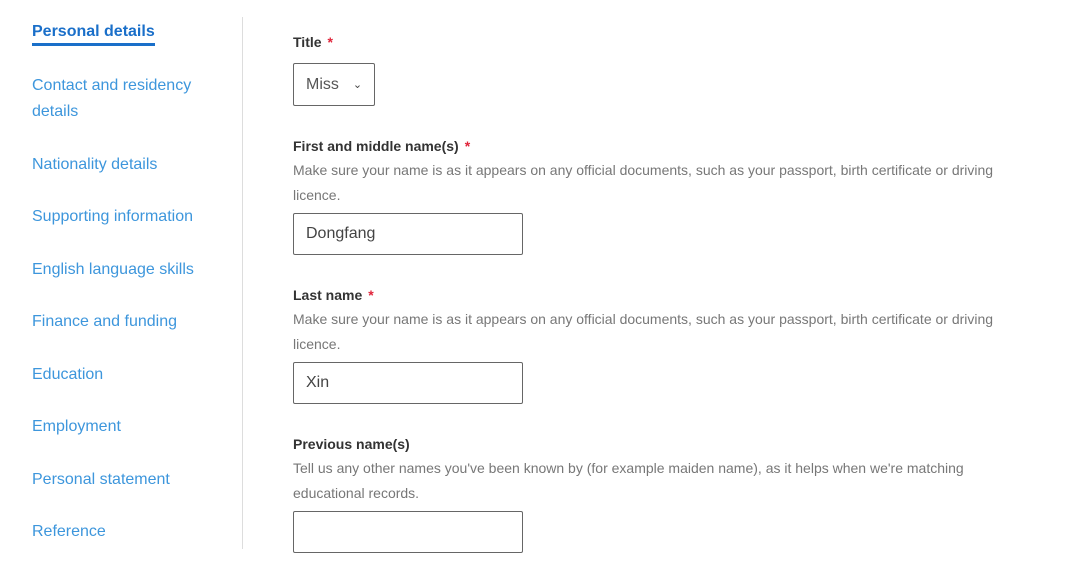  What do you see at coordinates (93, 34) in the screenshot?
I see `nav-personal-details: Personal details` at bounding box center [93, 34].